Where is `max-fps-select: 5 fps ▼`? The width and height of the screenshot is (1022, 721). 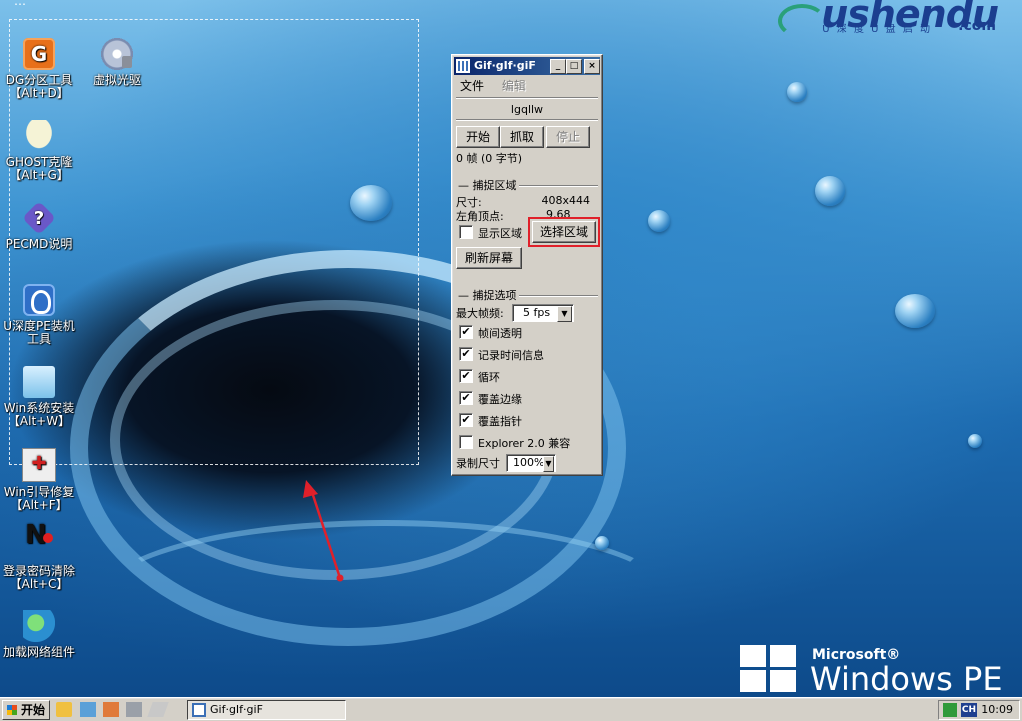 max-fps-select: 5 fps ▼ is located at coordinates (543, 313).